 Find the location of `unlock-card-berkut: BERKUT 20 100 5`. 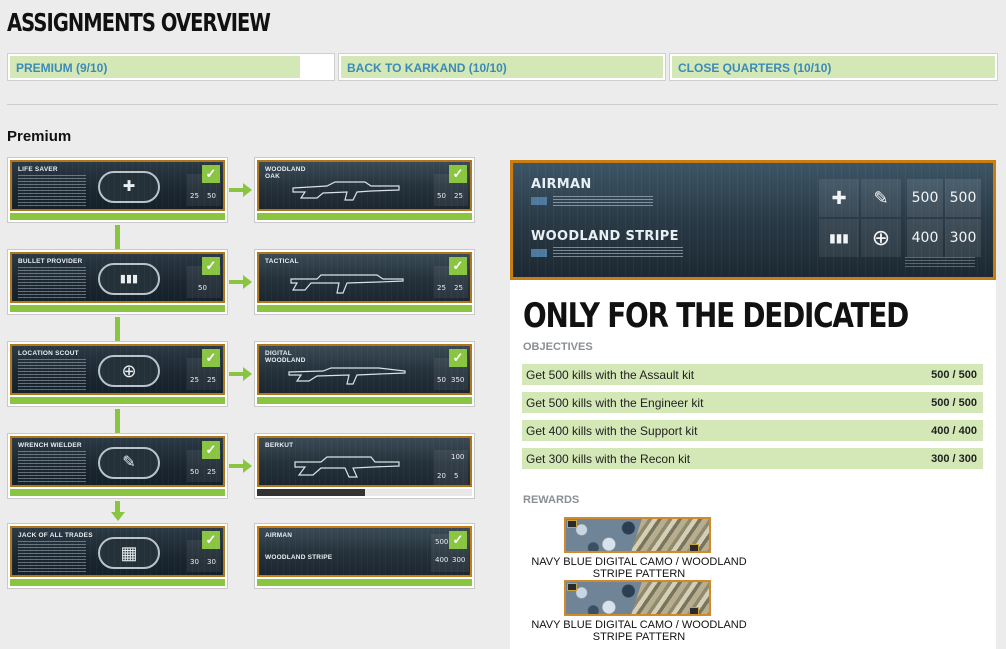

unlock-card-berkut: BERKUT 20 100 5 is located at coordinates (364, 466).